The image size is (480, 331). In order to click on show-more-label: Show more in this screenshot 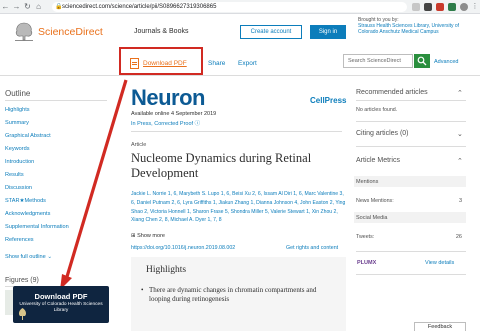, I will do `click(151, 236)`.